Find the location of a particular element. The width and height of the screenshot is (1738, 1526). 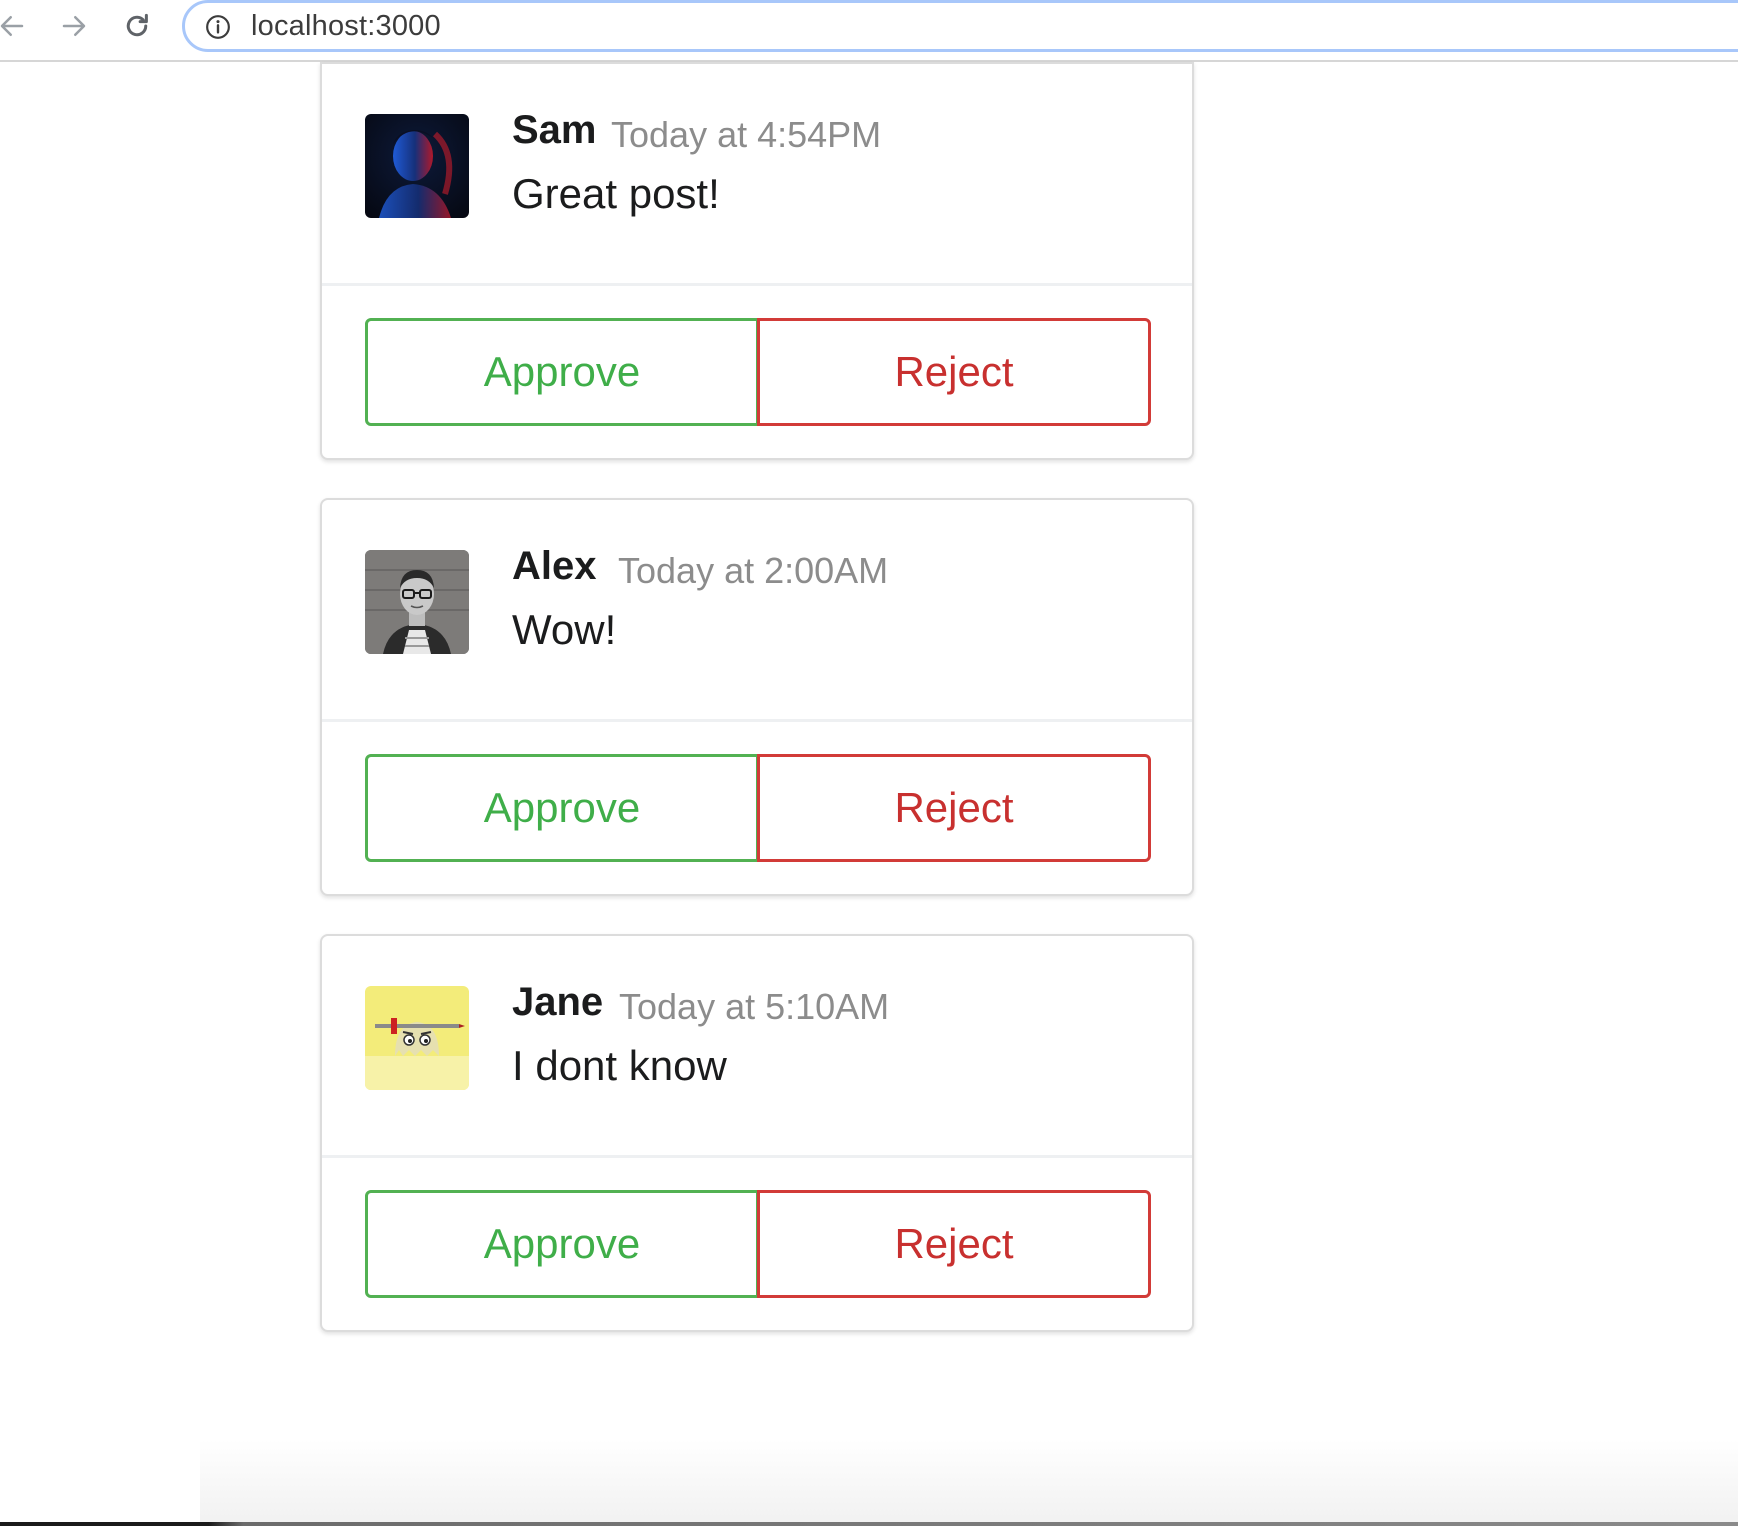

comment-text: Wow! is located at coordinates (564, 629).